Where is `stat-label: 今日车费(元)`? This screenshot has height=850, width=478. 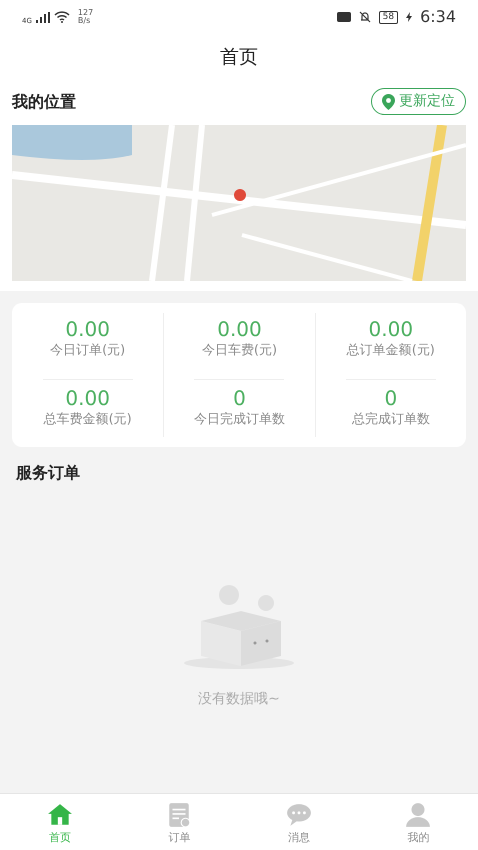
stat-label: 今日车费(元) is located at coordinates (239, 351).